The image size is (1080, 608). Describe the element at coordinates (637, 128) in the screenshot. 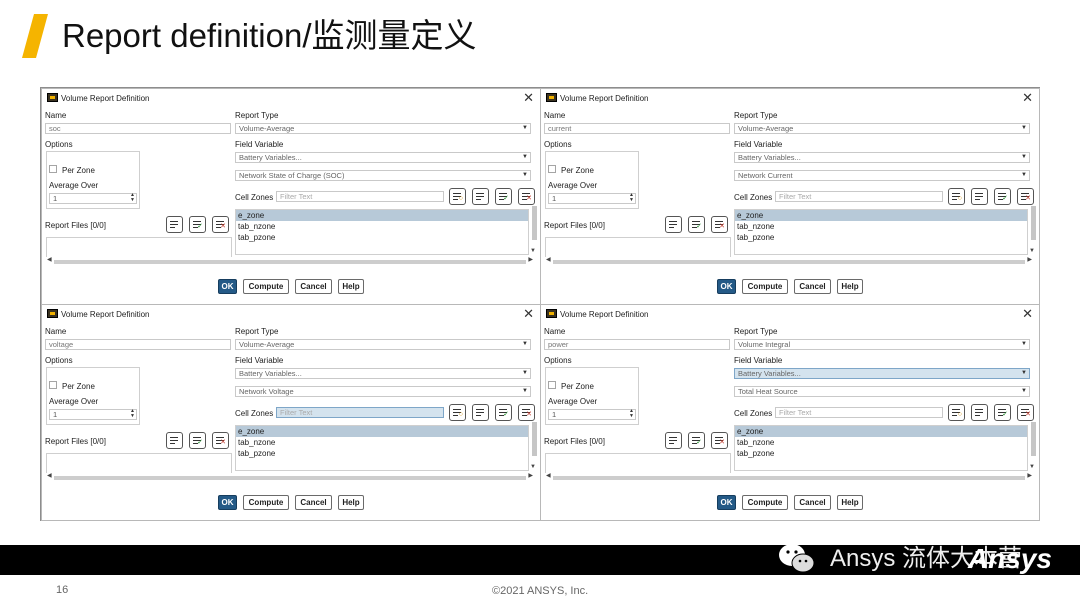

I see `name-input: current` at that location.